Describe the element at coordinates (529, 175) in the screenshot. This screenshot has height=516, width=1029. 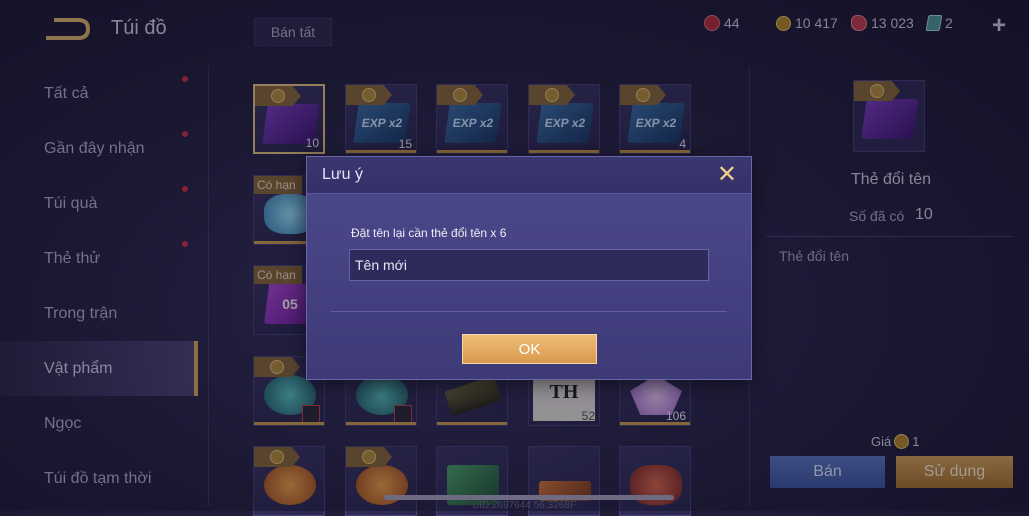
I see `dialog-header: Lưu ý ✕` at that location.